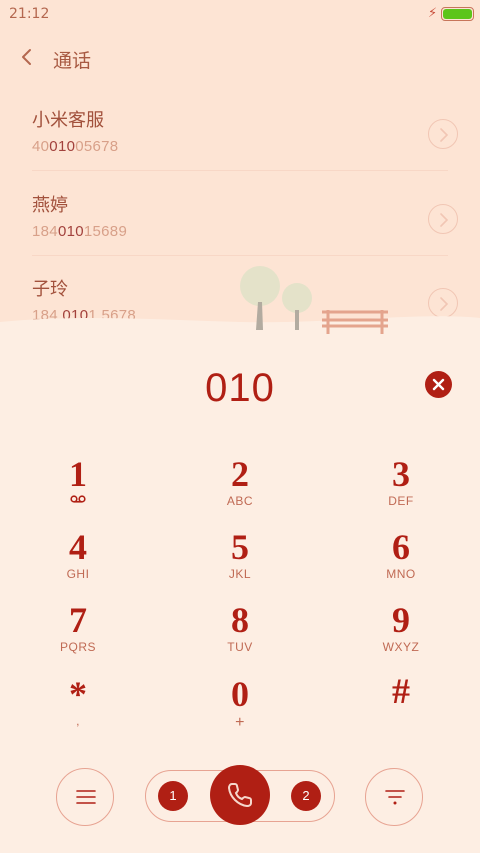 The width and height of the screenshot is (480, 853). I want to click on park-illustration, so click(240, 313).